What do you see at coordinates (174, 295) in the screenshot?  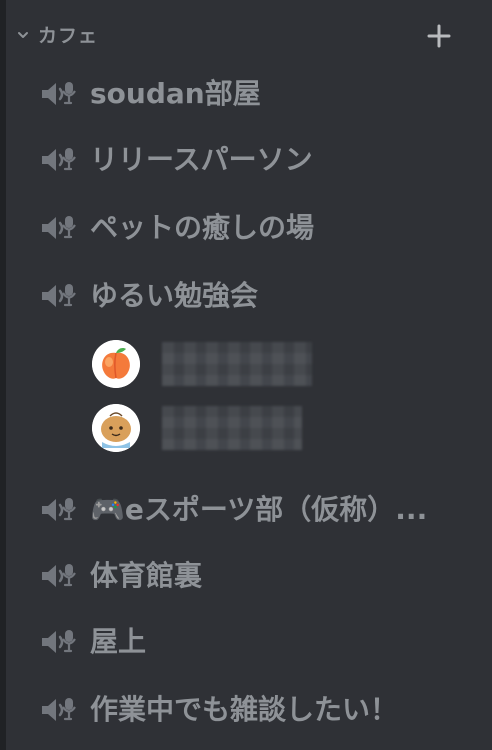 I see `channel-name: ゆるい勉強会` at bounding box center [174, 295].